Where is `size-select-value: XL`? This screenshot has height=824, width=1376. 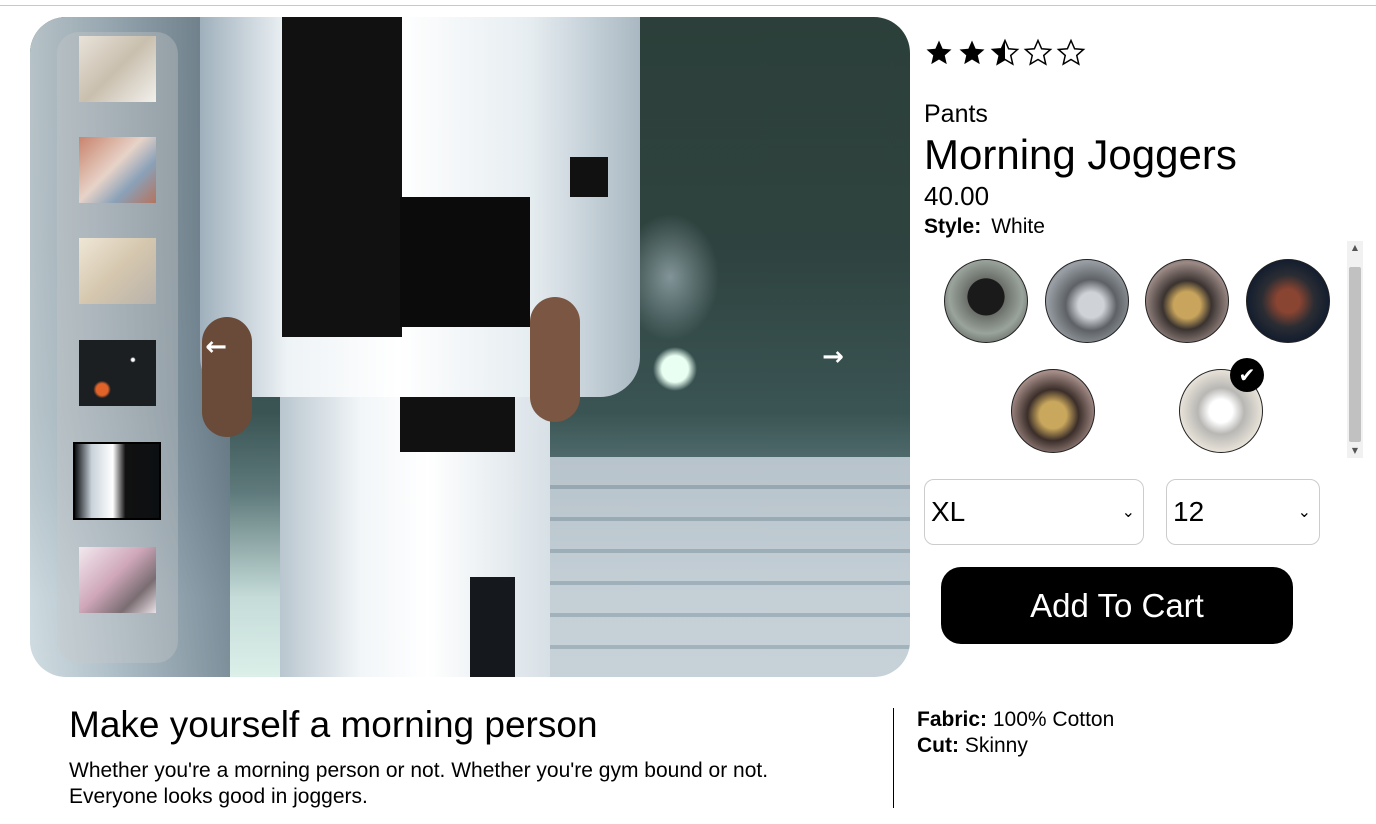 size-select-value: XL is located at coordinates (948, 511).